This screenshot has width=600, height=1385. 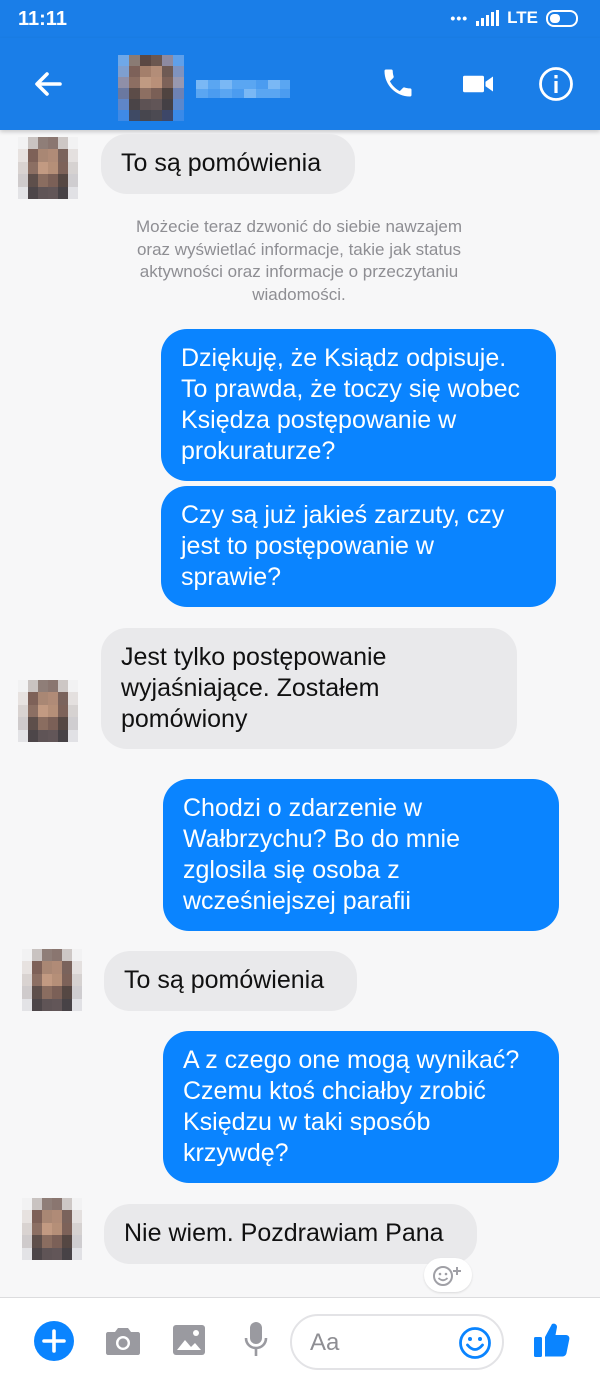 What do you see at coordinates (42, 19) in the screenshot?
I see `status-time: 11:11` at bounding box center [42, 19].